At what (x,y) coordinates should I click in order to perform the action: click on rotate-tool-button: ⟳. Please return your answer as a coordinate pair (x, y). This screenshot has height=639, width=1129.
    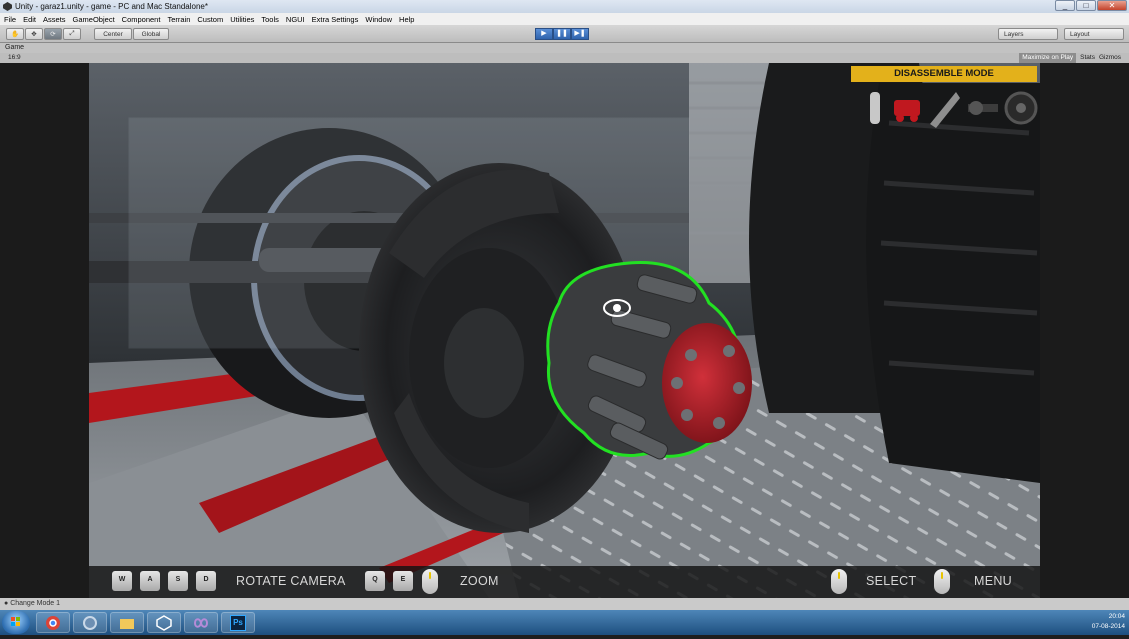
    Looking at the image, I should click on (53, 34).